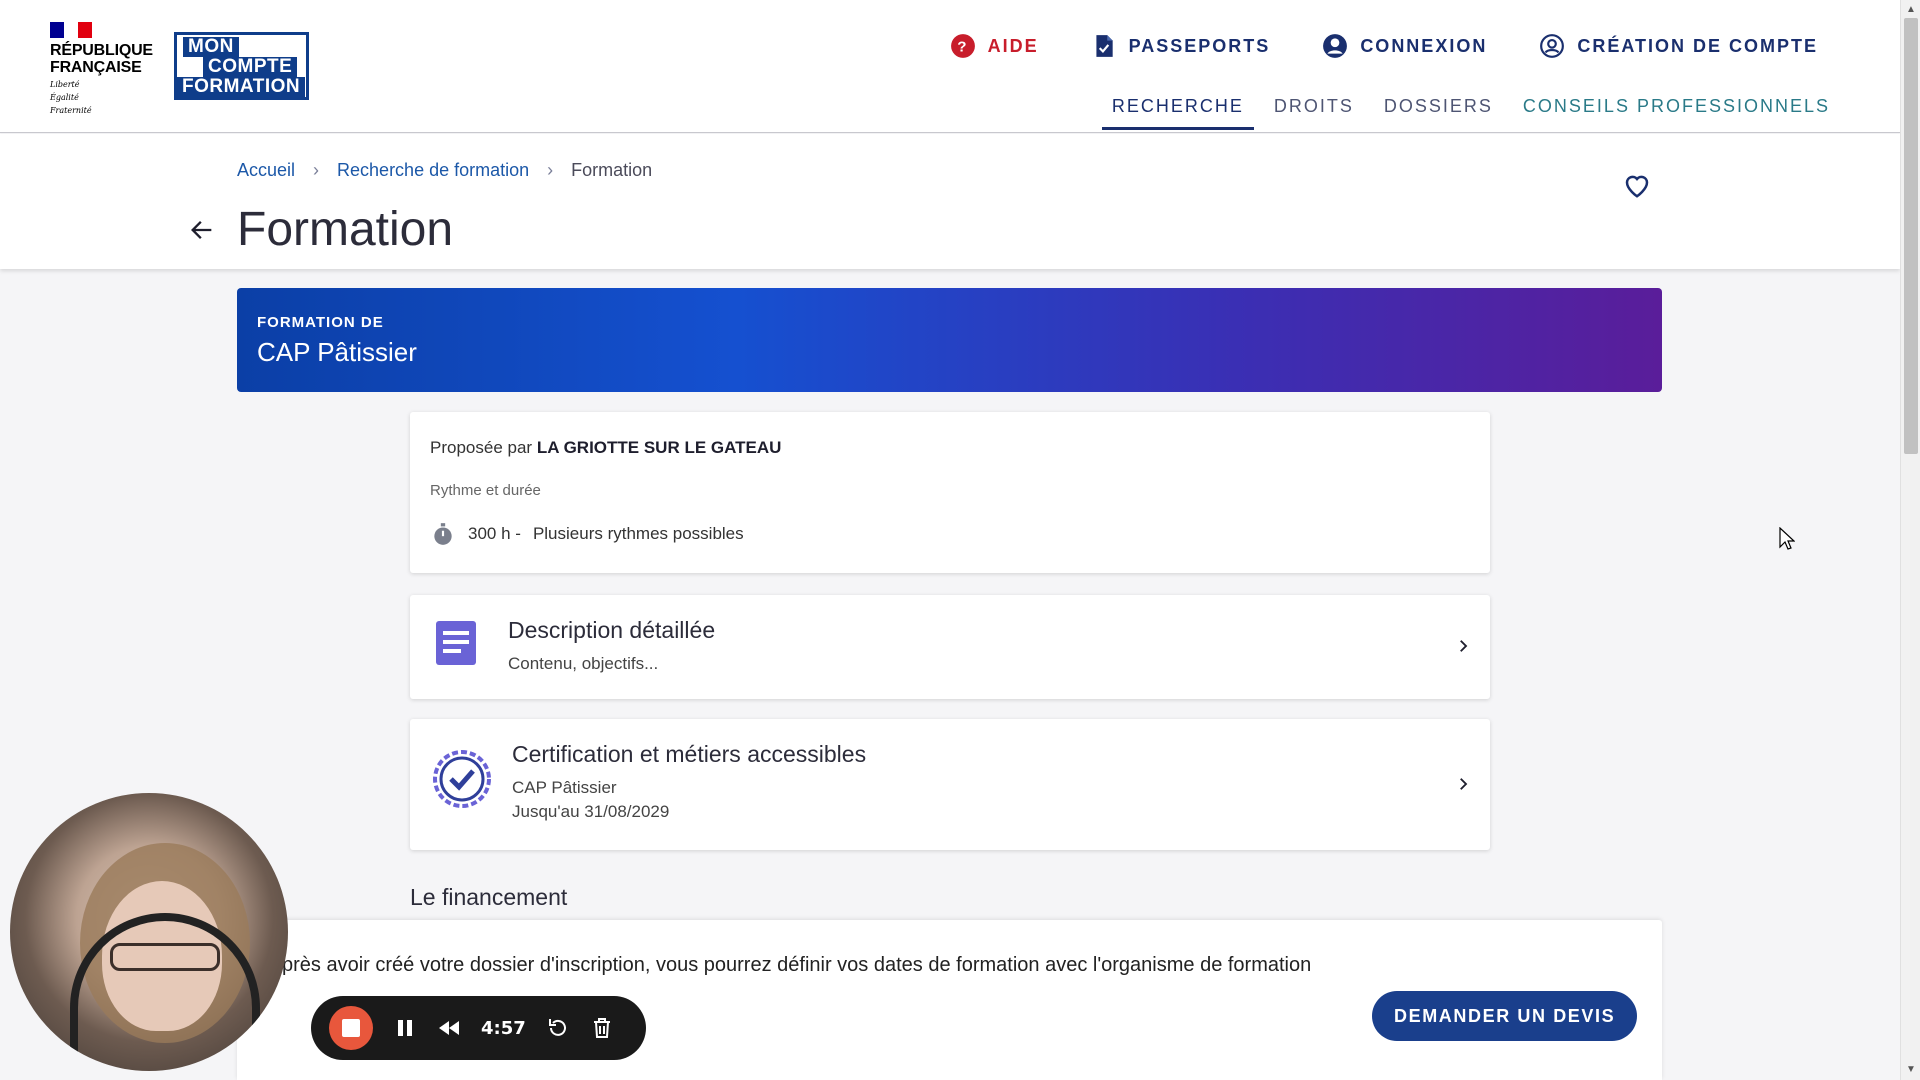 The height and width of the screenshot is (1080, 1920). What do you see at coordinates (1787, 538) in the screenshot?
I see `mouse-cursor-icon` at bounding box center [1787, 538].